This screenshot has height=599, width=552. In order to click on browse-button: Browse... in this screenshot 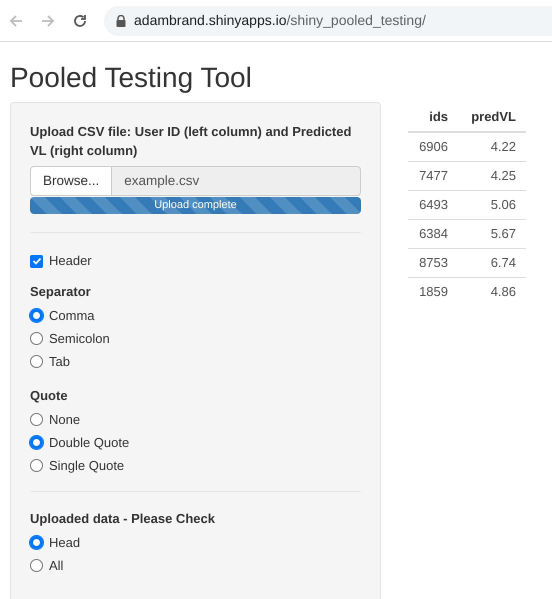, I will do `click(71, 181)`.